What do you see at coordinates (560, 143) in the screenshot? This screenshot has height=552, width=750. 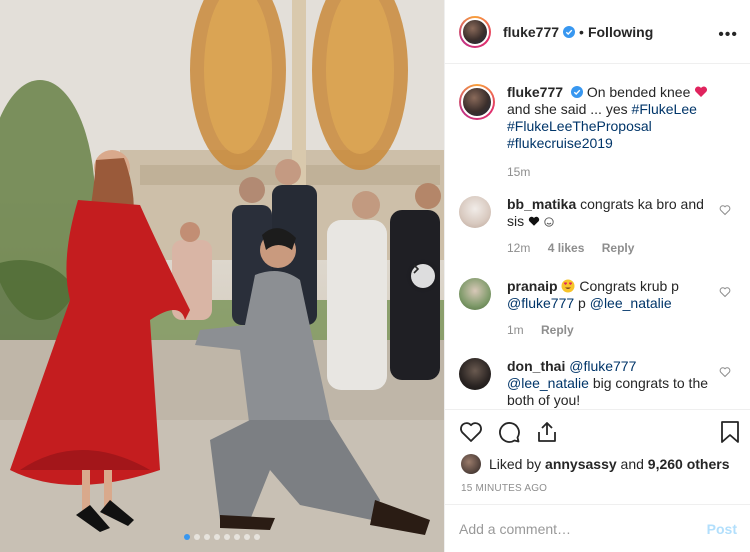 I see `hashtag-link: #flukecruise2019` at bounding box center [560, 143].